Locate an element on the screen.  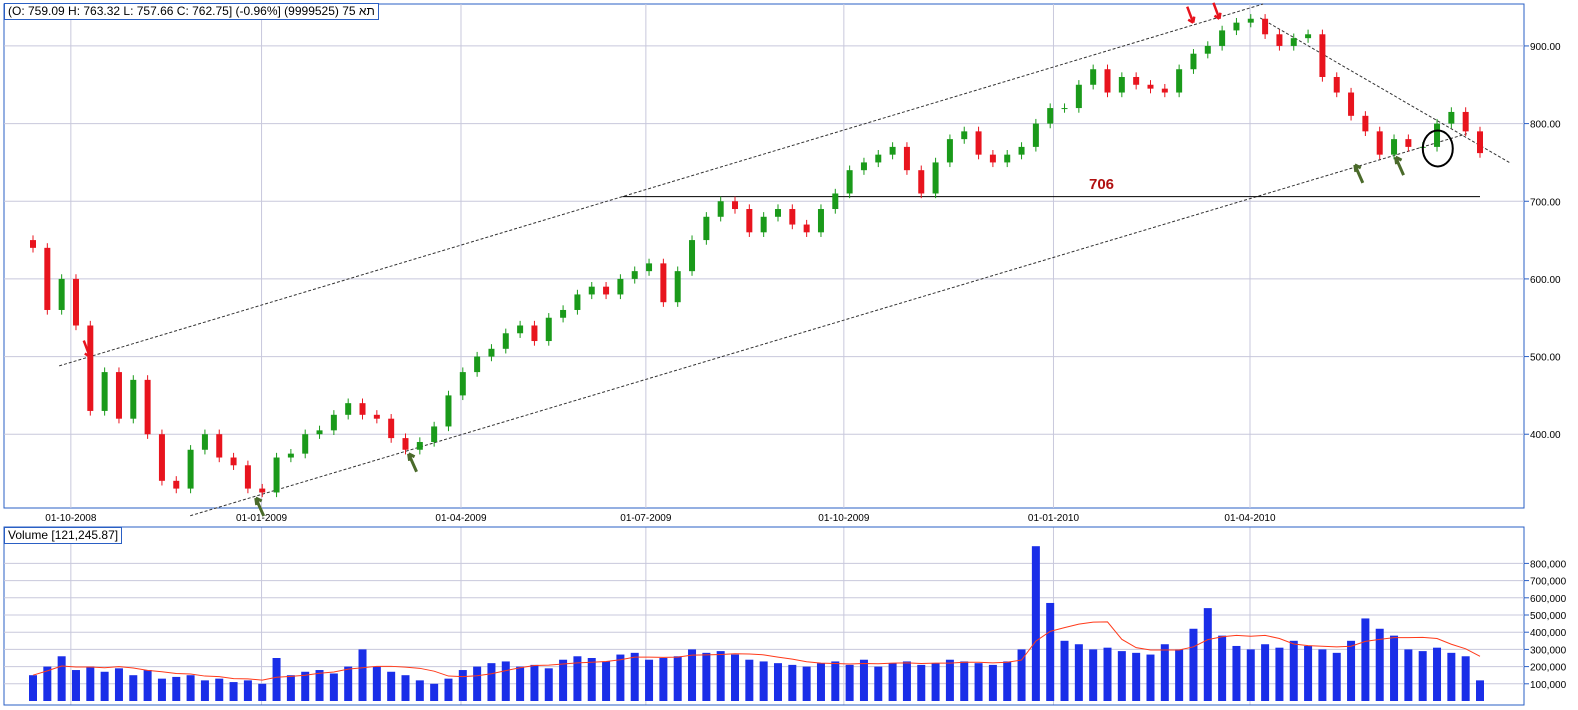
volume-tick-label: 200,000 is located at coordinates (1548, 668).